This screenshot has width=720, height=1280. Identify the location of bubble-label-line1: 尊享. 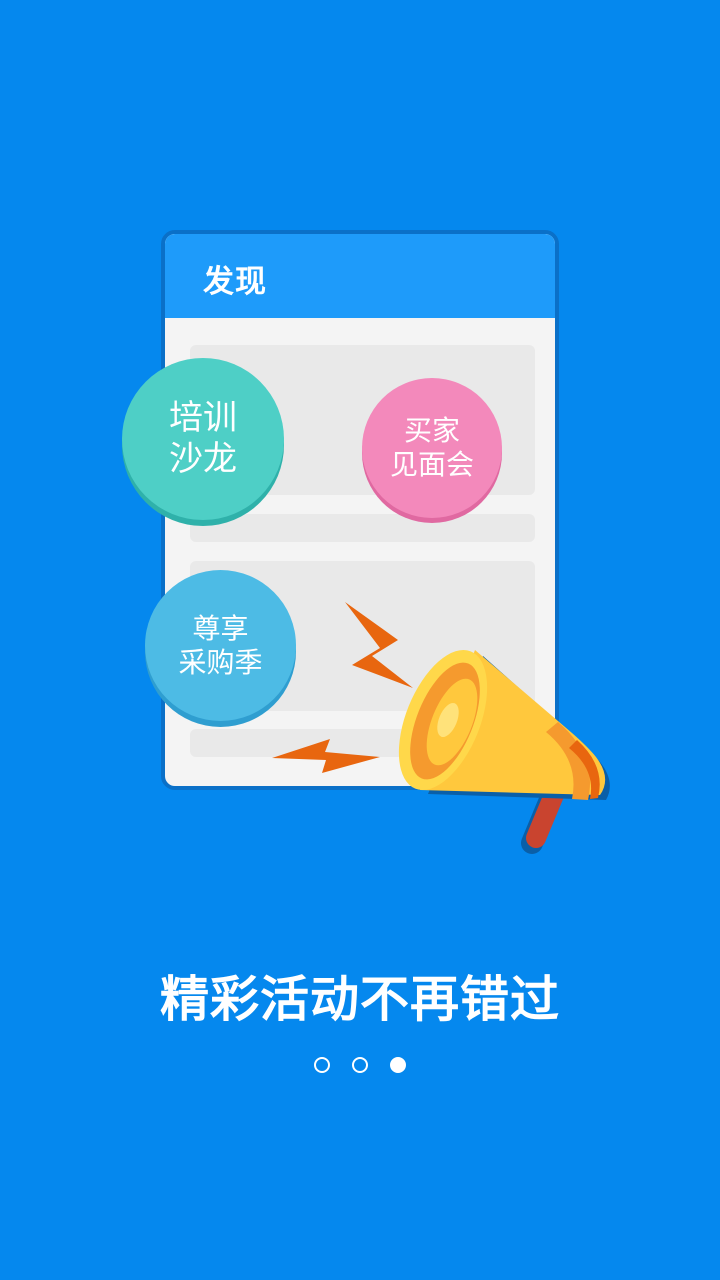
(220, 628).